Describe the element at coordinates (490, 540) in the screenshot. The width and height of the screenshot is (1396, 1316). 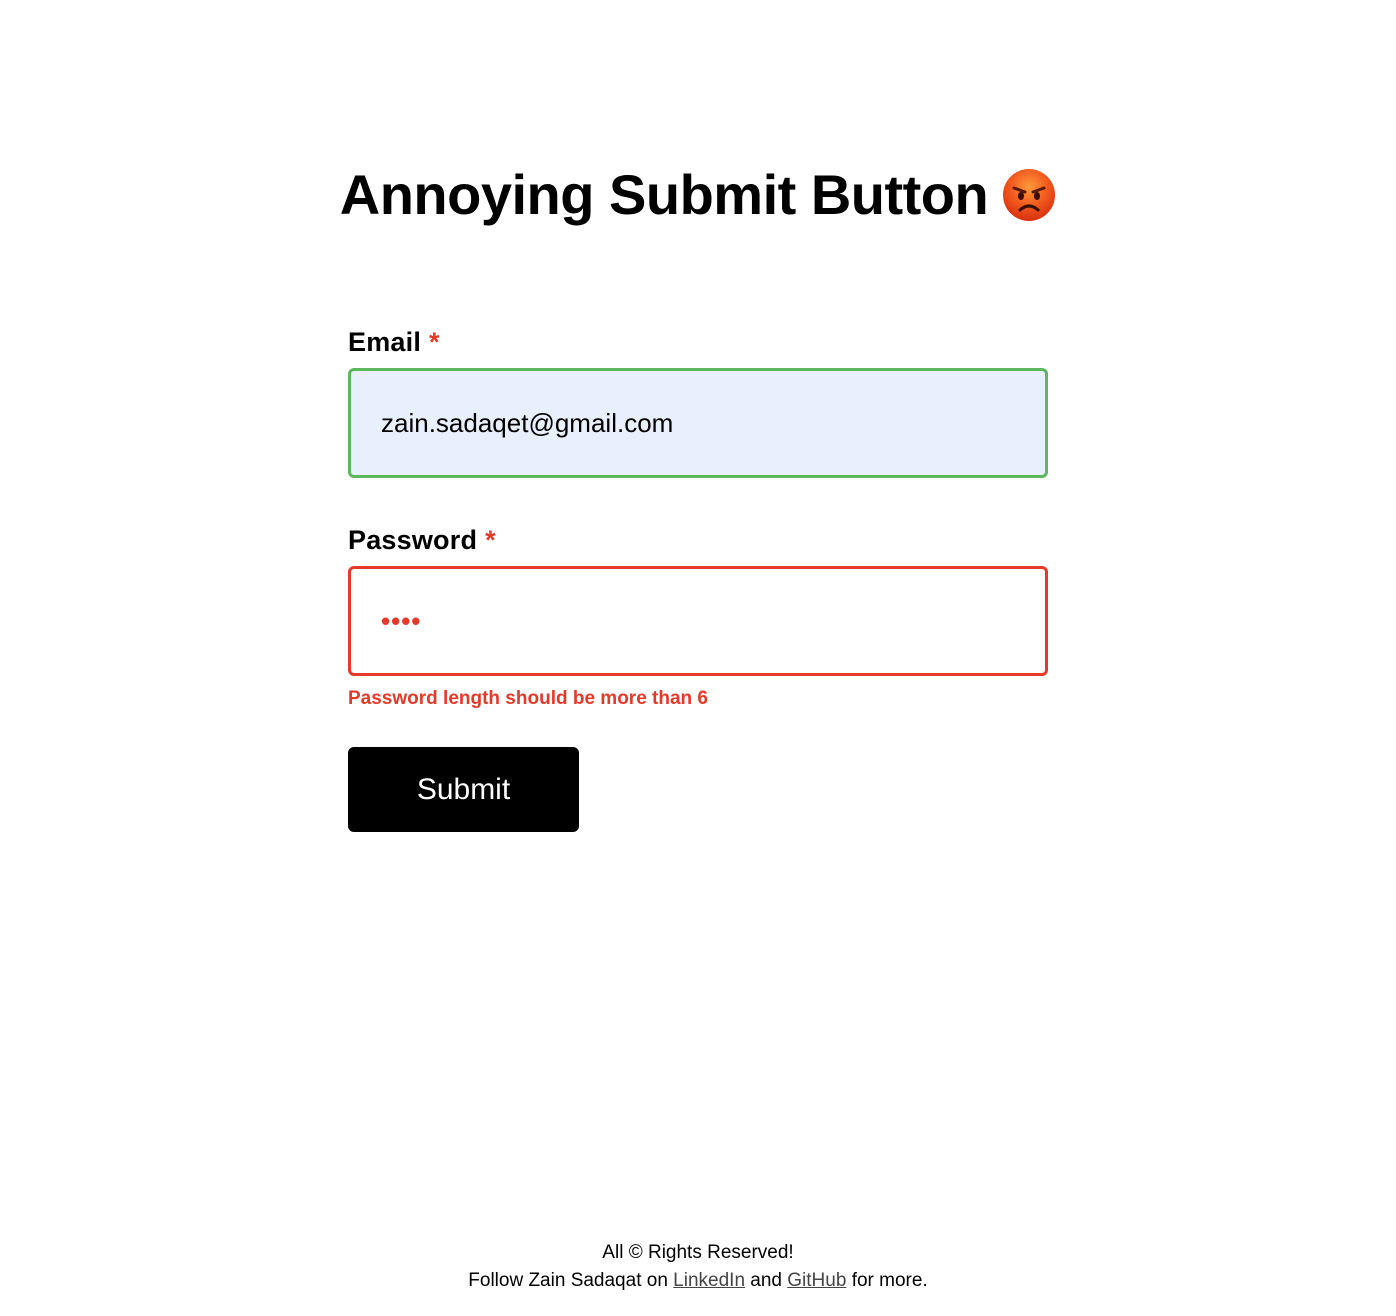
I see `password-required-marker: *` at that location.